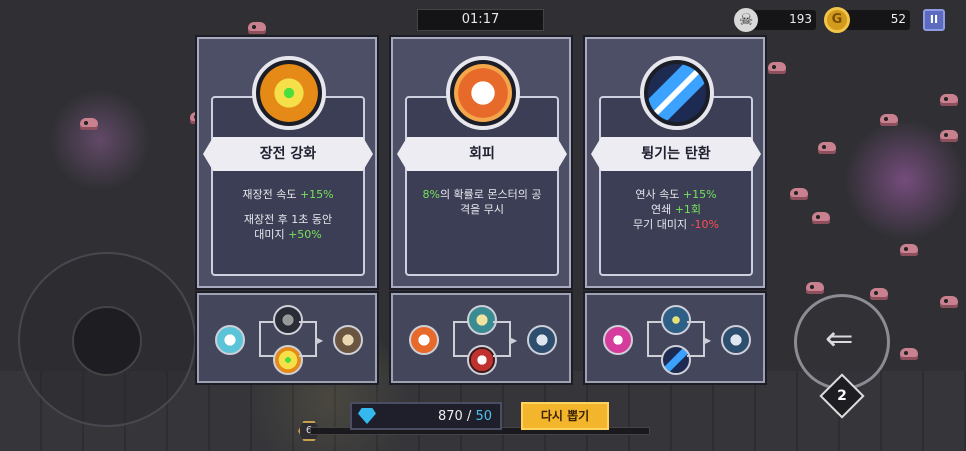 Image resolution: width=966 pixels, height=451 pixels. Describe the element at coordinates (704, 224) in the screenshot. I see `desc-value: -10%` at that location.